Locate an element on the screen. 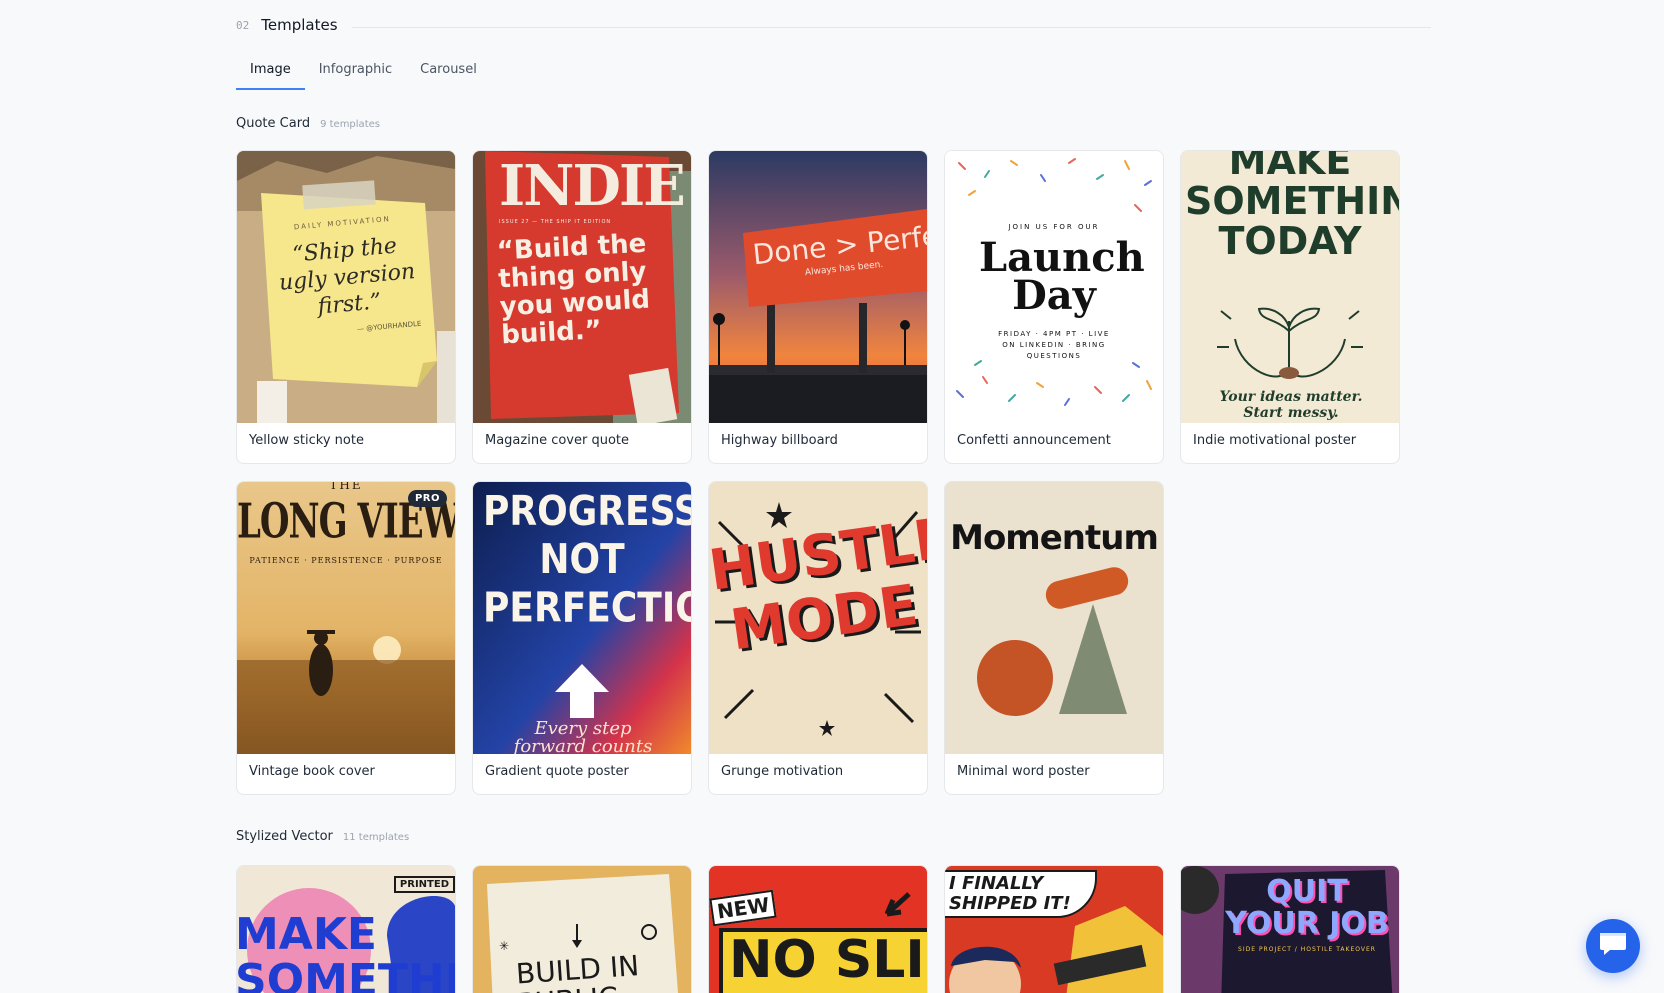  pro-badge: PRO is located at coordinates (427, 498).